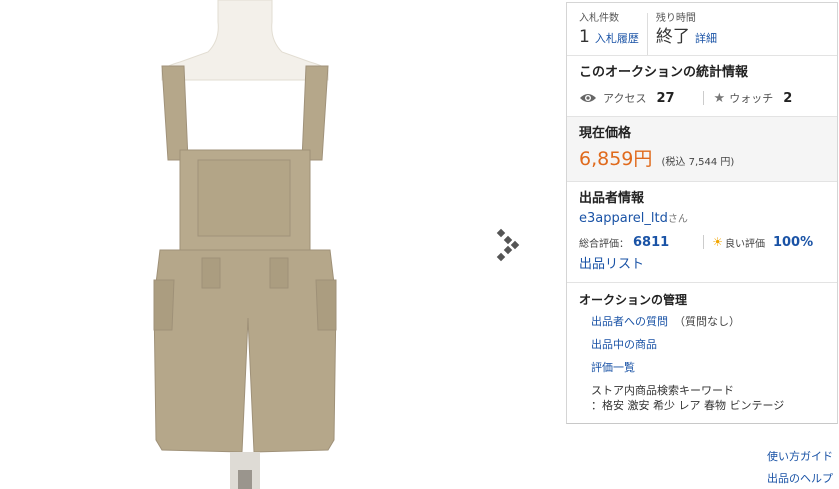 This screenshot has height=489, width=839. I want to click on access-stat: アクセス 27, so click(627, 98).